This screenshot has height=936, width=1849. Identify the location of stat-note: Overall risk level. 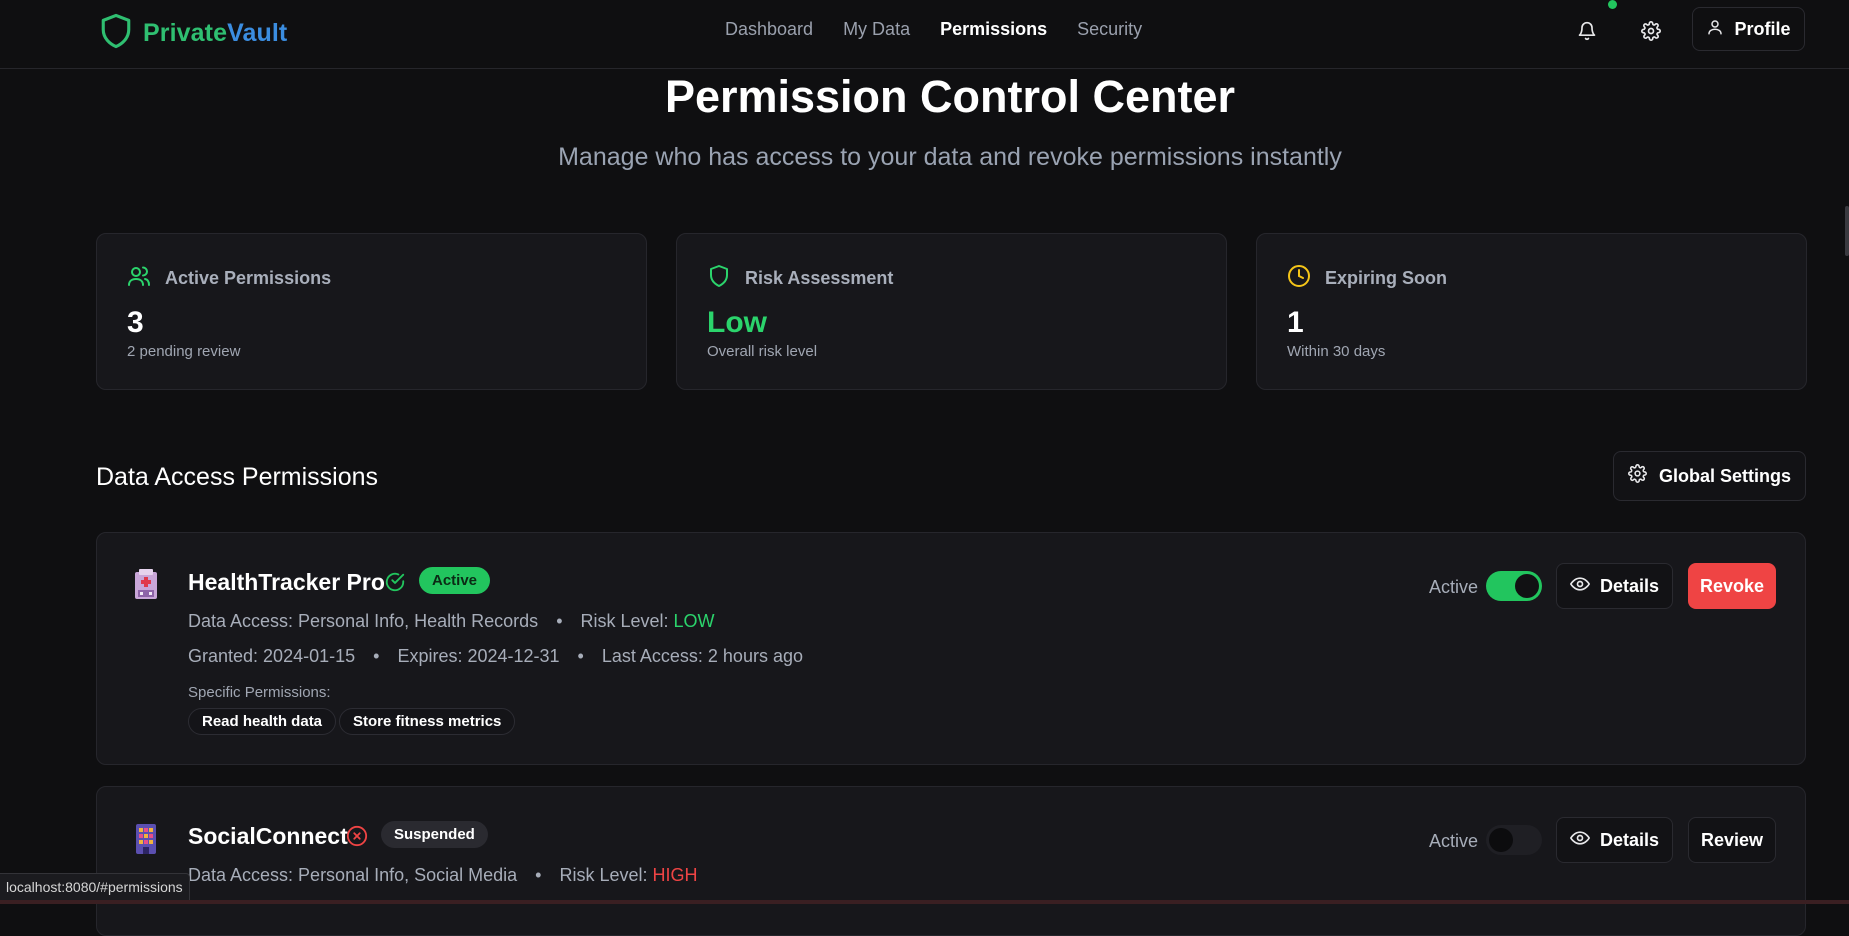
(762, 351).